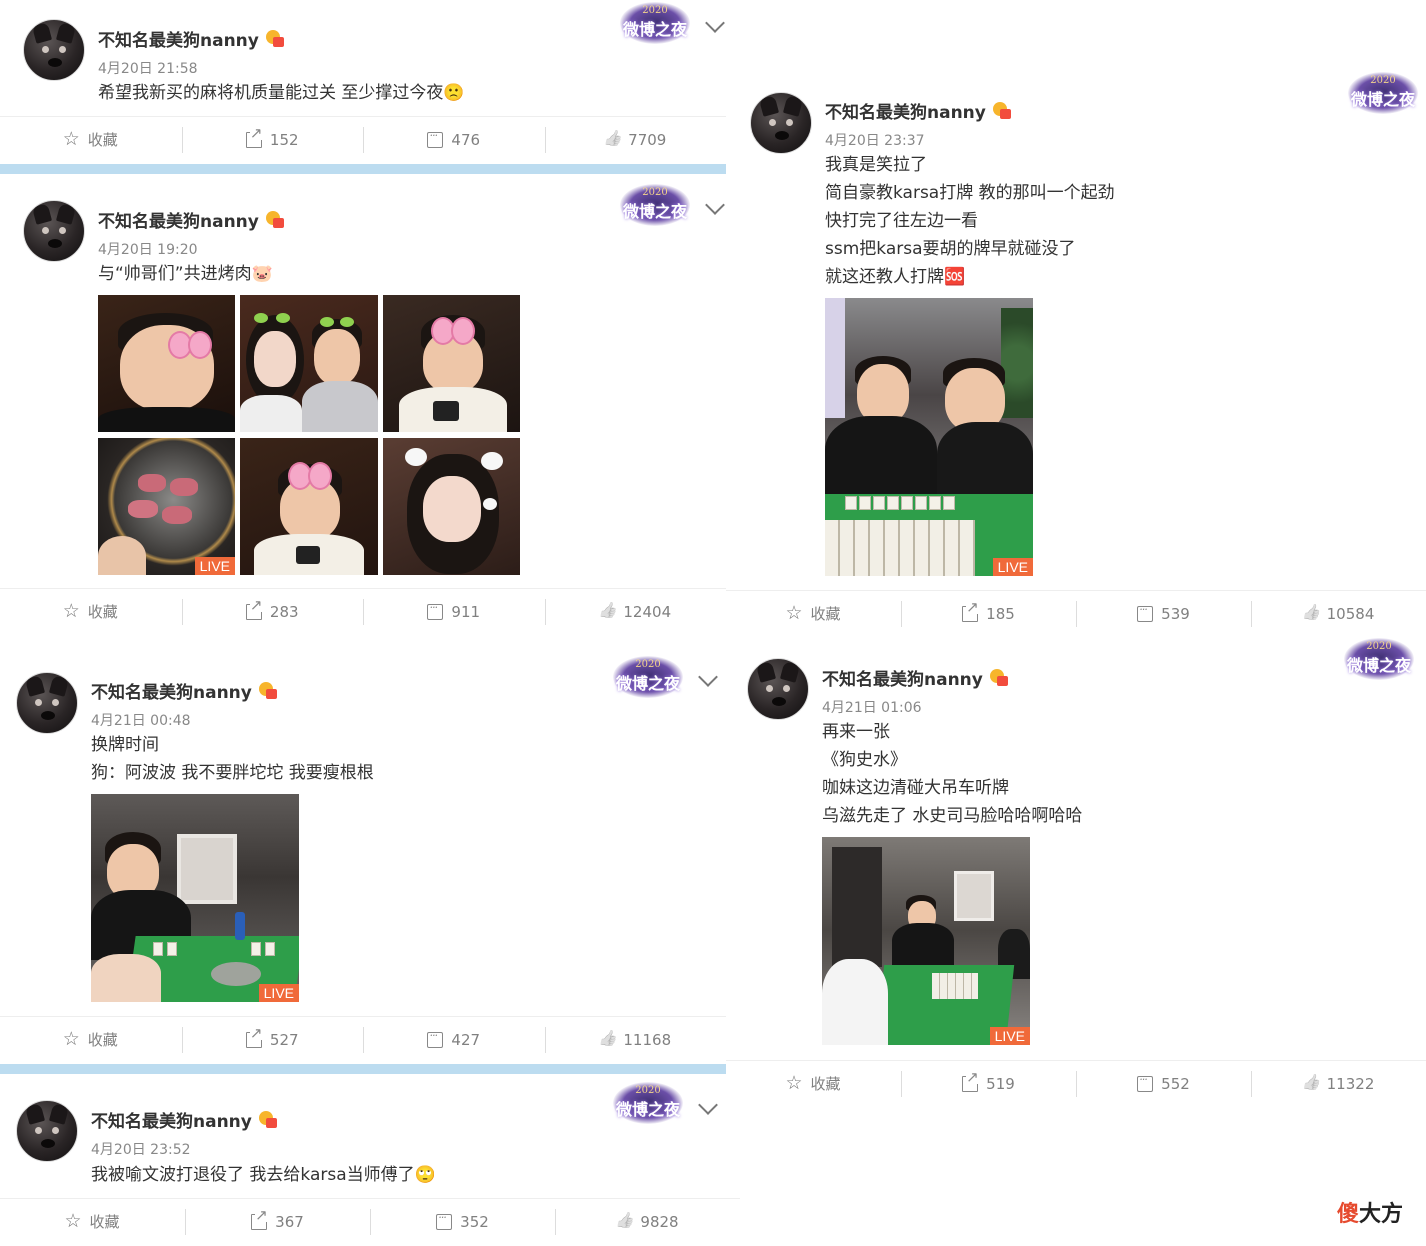 The image size is (1426, 1246). What do you see at coordinates (635, 1039) in the screenshot?
I see `like-button: 11168` at bounding box center [635, 1039].